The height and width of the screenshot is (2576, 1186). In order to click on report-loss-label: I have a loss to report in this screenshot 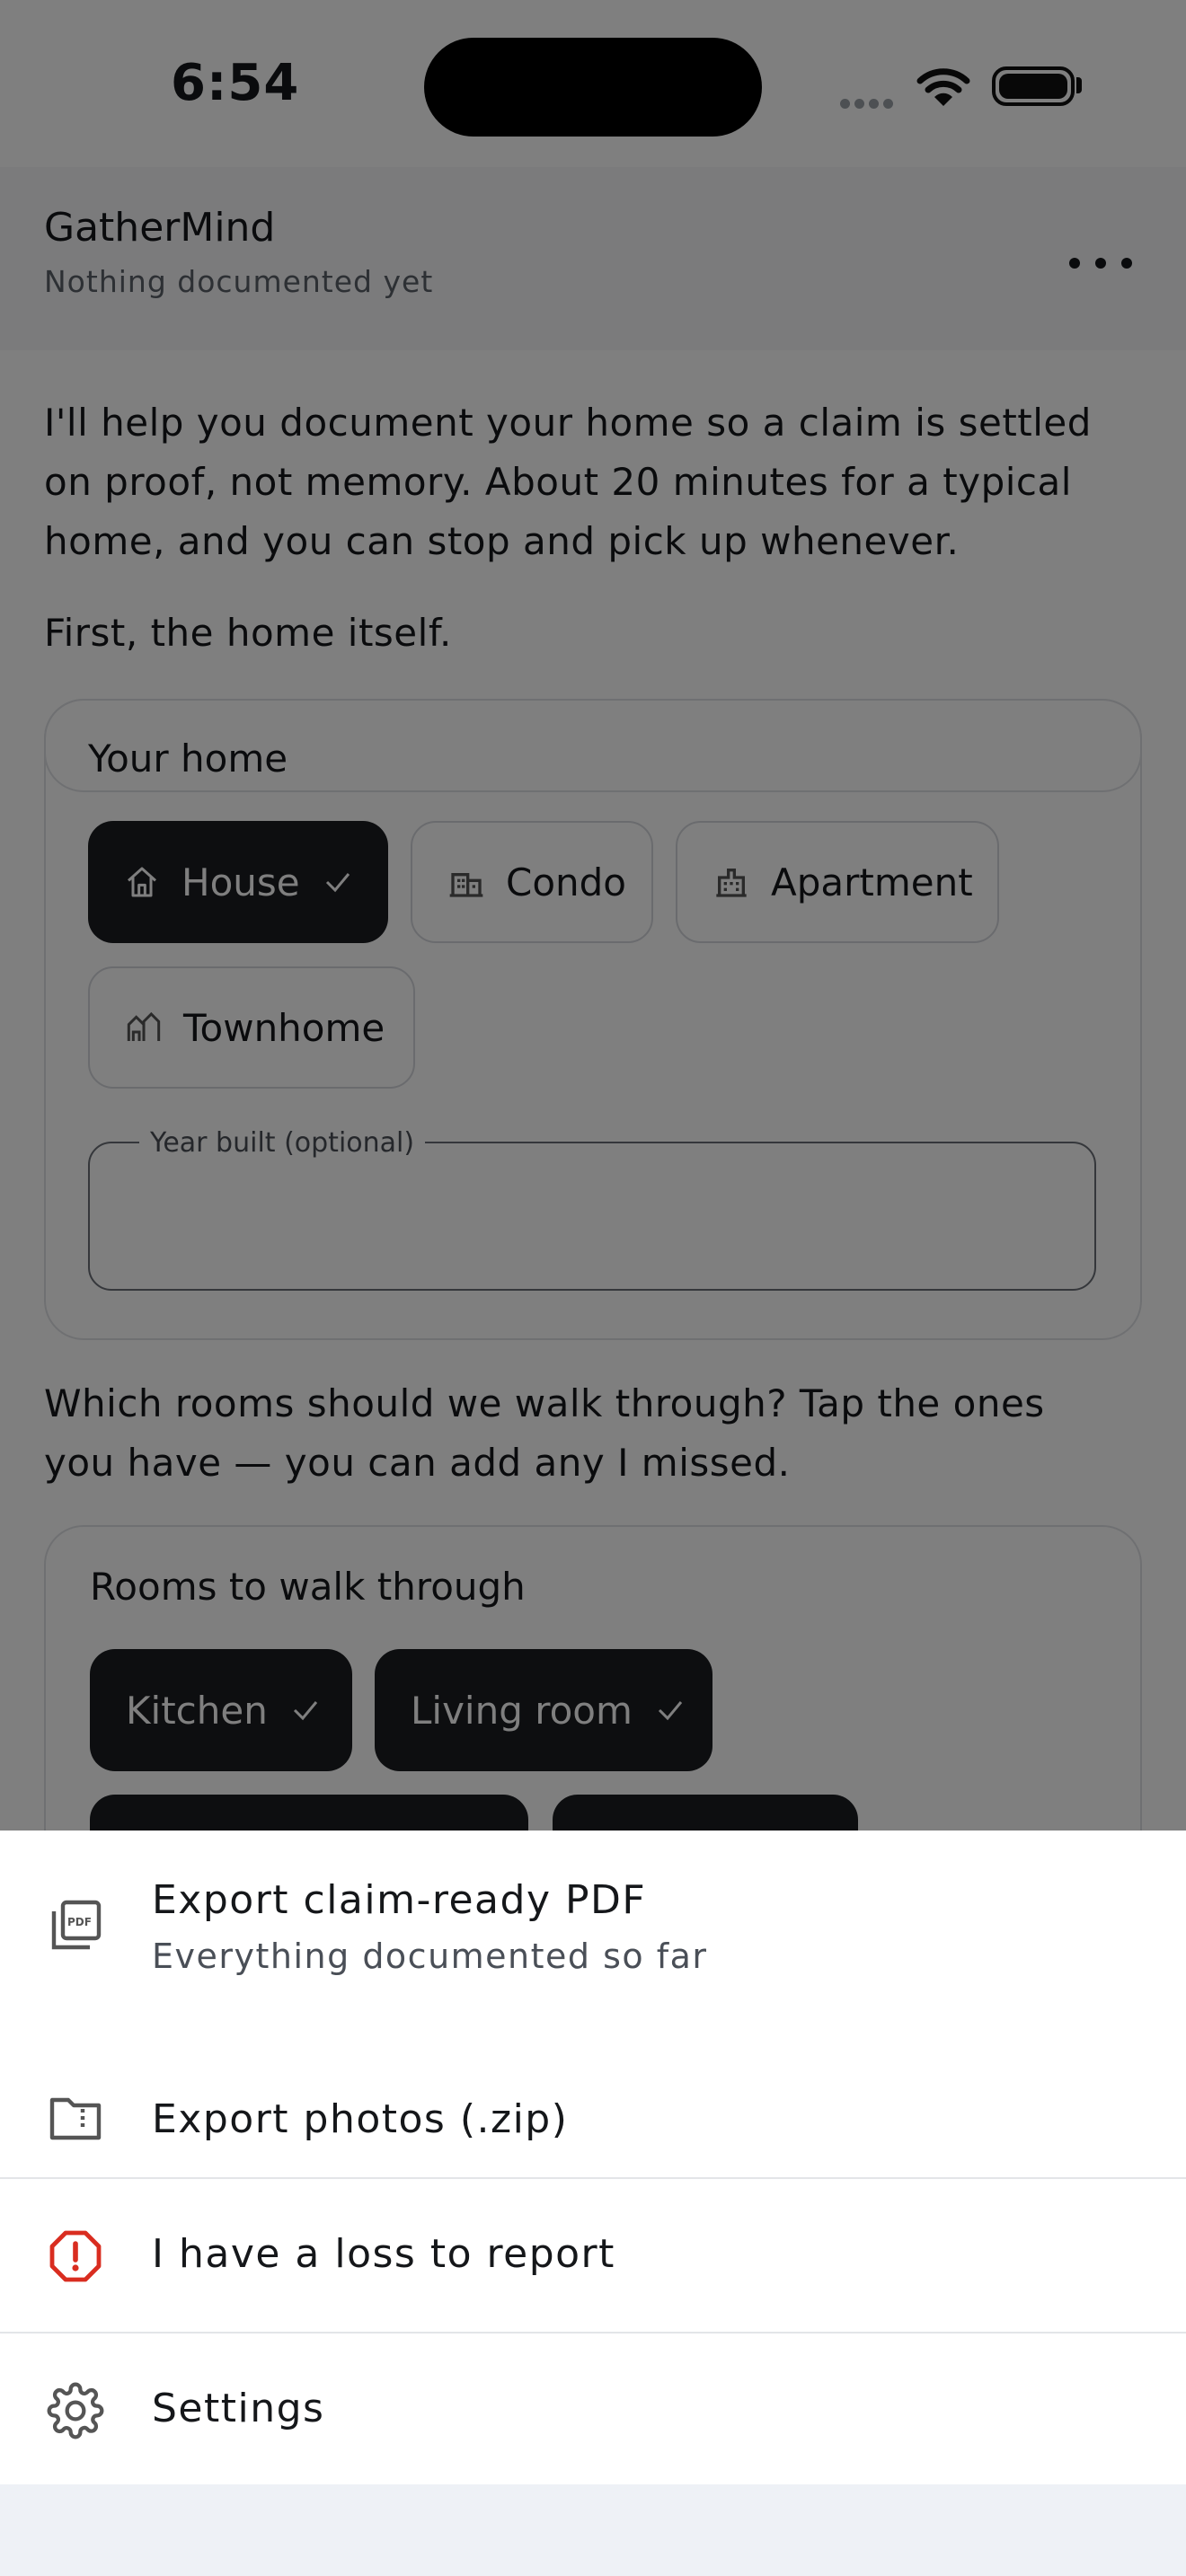, I will do `click(383, 2254)`.